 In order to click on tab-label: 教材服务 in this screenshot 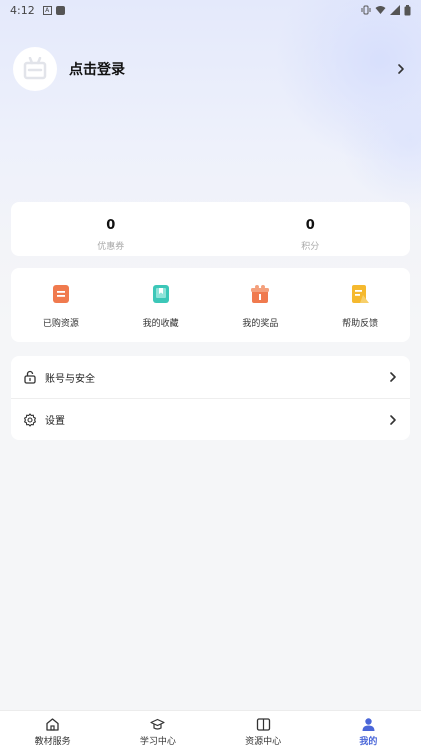, I will do `click(52, 742)`.